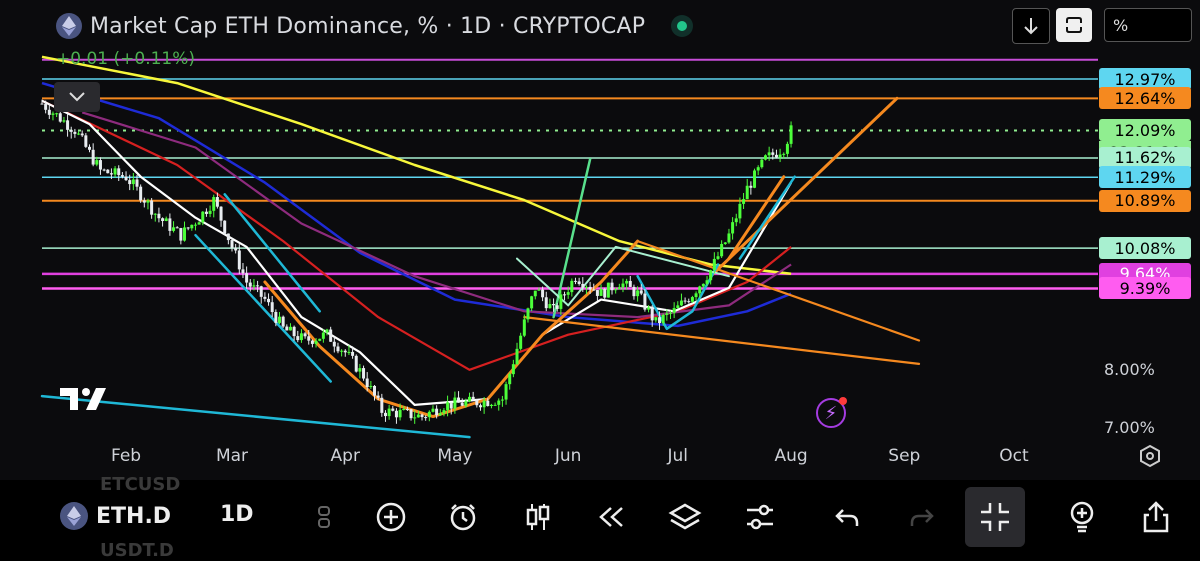 Image resolution: width=1200 pixels, height=561 pixels. What do you see at coordinates (1129, 369) in the screenshot?
I see `y-axis-tick: 8.00%` at bounding box center [1129, 369].